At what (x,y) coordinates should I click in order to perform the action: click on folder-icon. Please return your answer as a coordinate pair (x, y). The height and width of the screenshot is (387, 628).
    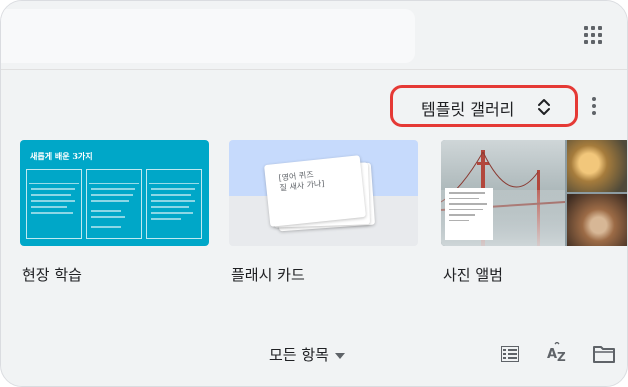
    Looking at the image, I should click on (604, 354).